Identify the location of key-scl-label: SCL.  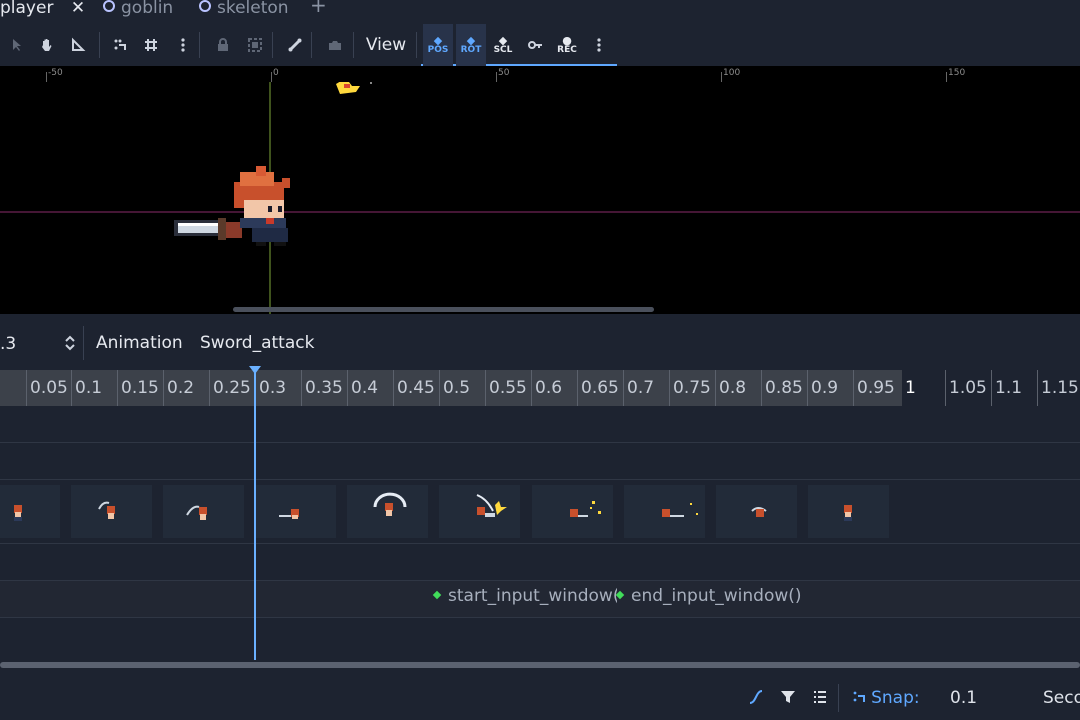
(503, 50).